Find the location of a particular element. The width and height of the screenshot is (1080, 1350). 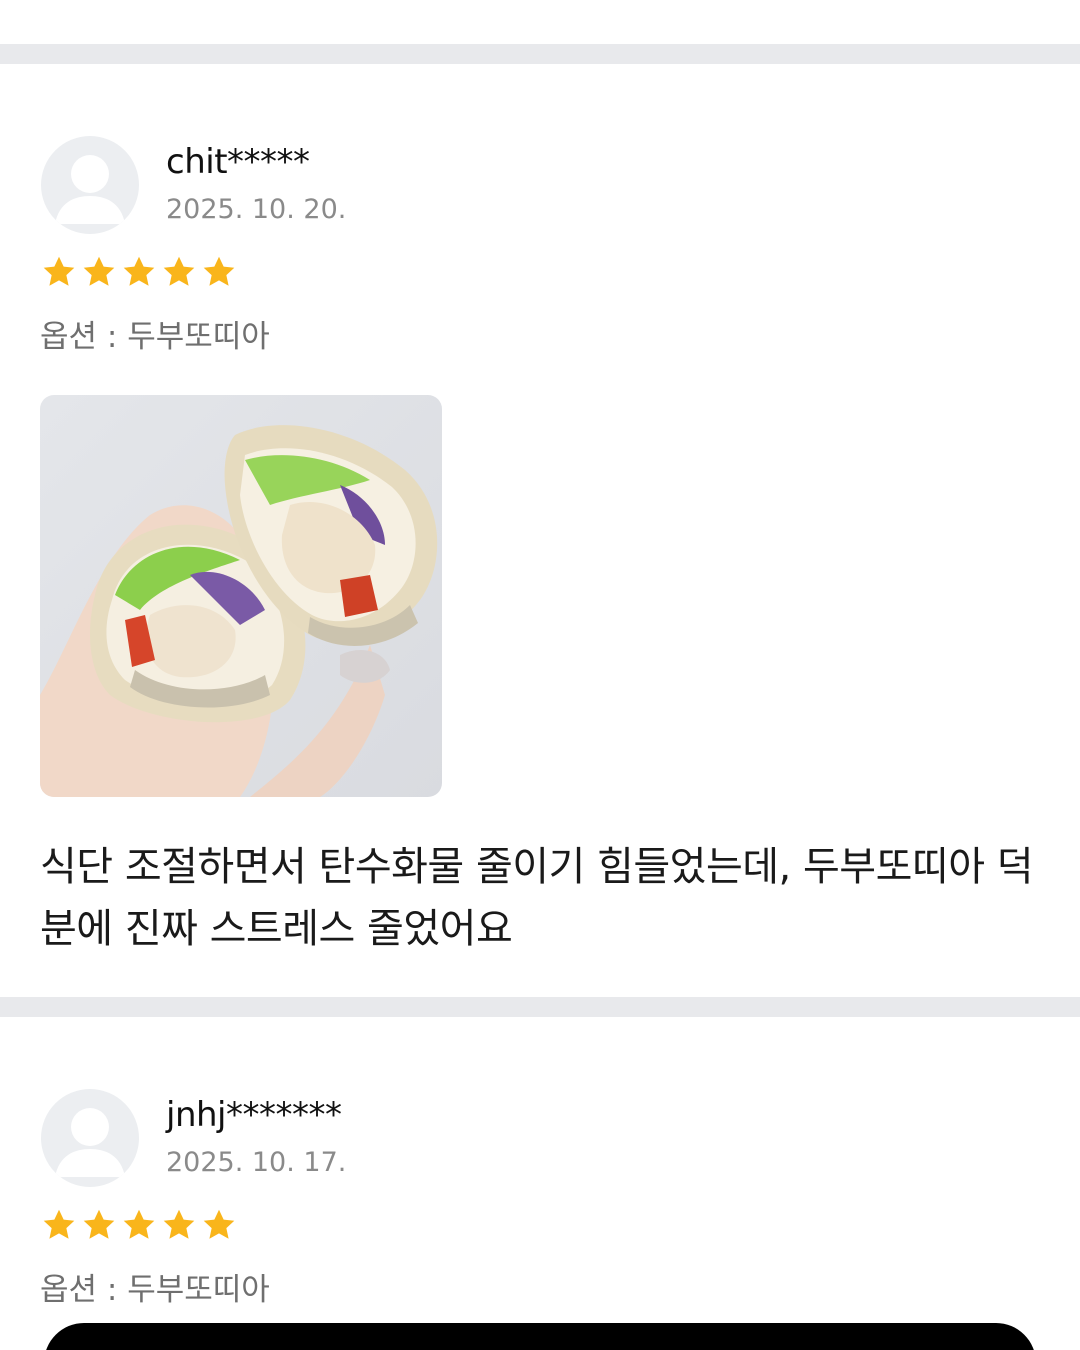

bottom-action-bar is located at coordinates (540, 1336).